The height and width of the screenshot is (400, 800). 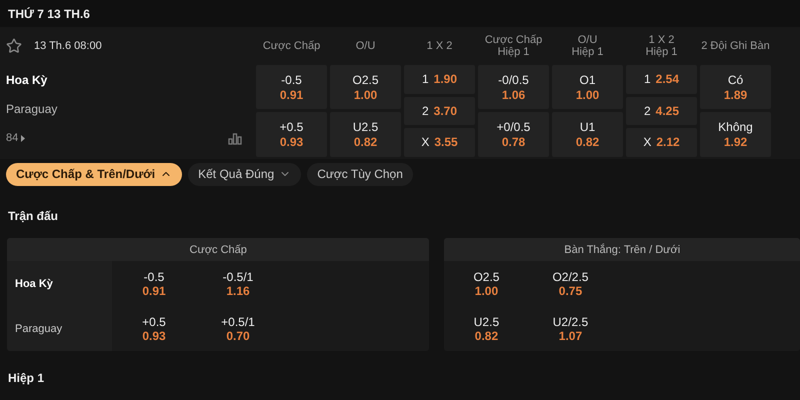 I want to click on odds-cell: Có 1.89, so click(x=735, y=87).